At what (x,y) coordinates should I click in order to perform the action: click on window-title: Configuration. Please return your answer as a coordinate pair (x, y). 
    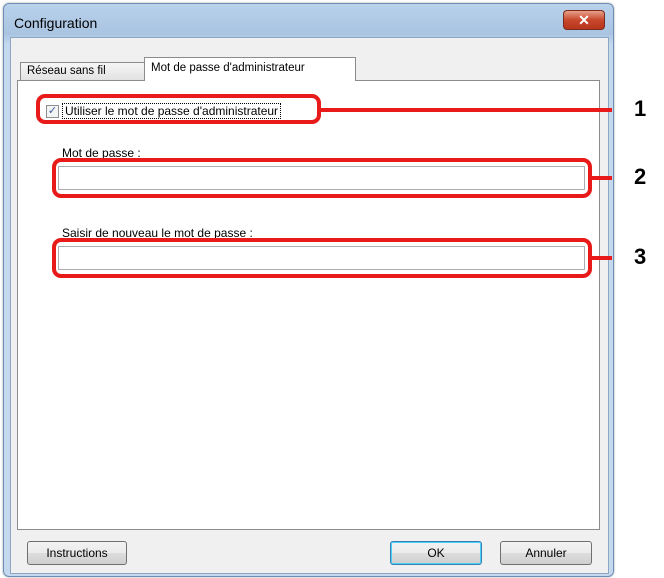
    Looking at the image, I should click on (56, 23).